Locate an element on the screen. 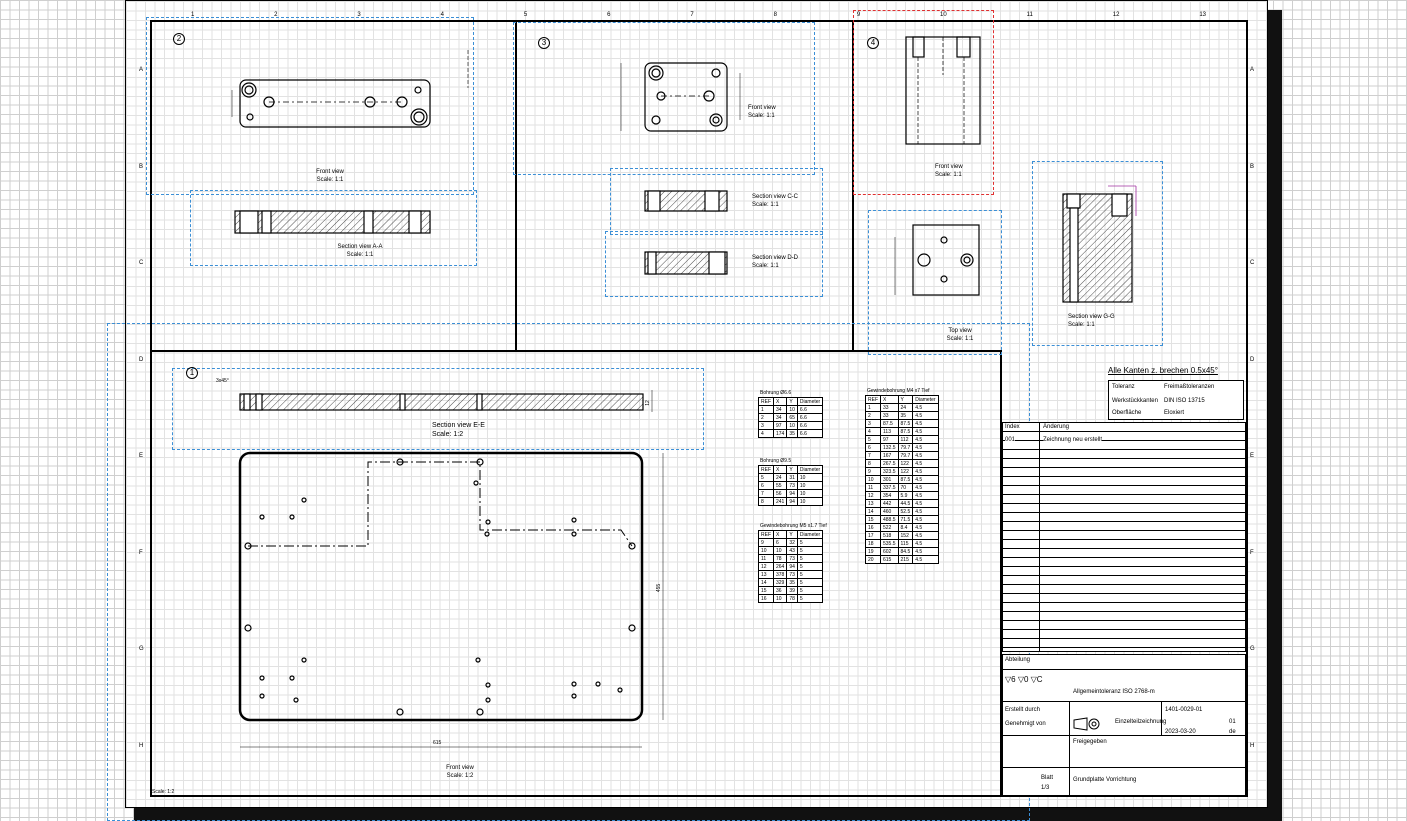 The width and height of the screenshot is (1407, 821). rev-header-change: Änderung is located at coordinates (1056, 427).